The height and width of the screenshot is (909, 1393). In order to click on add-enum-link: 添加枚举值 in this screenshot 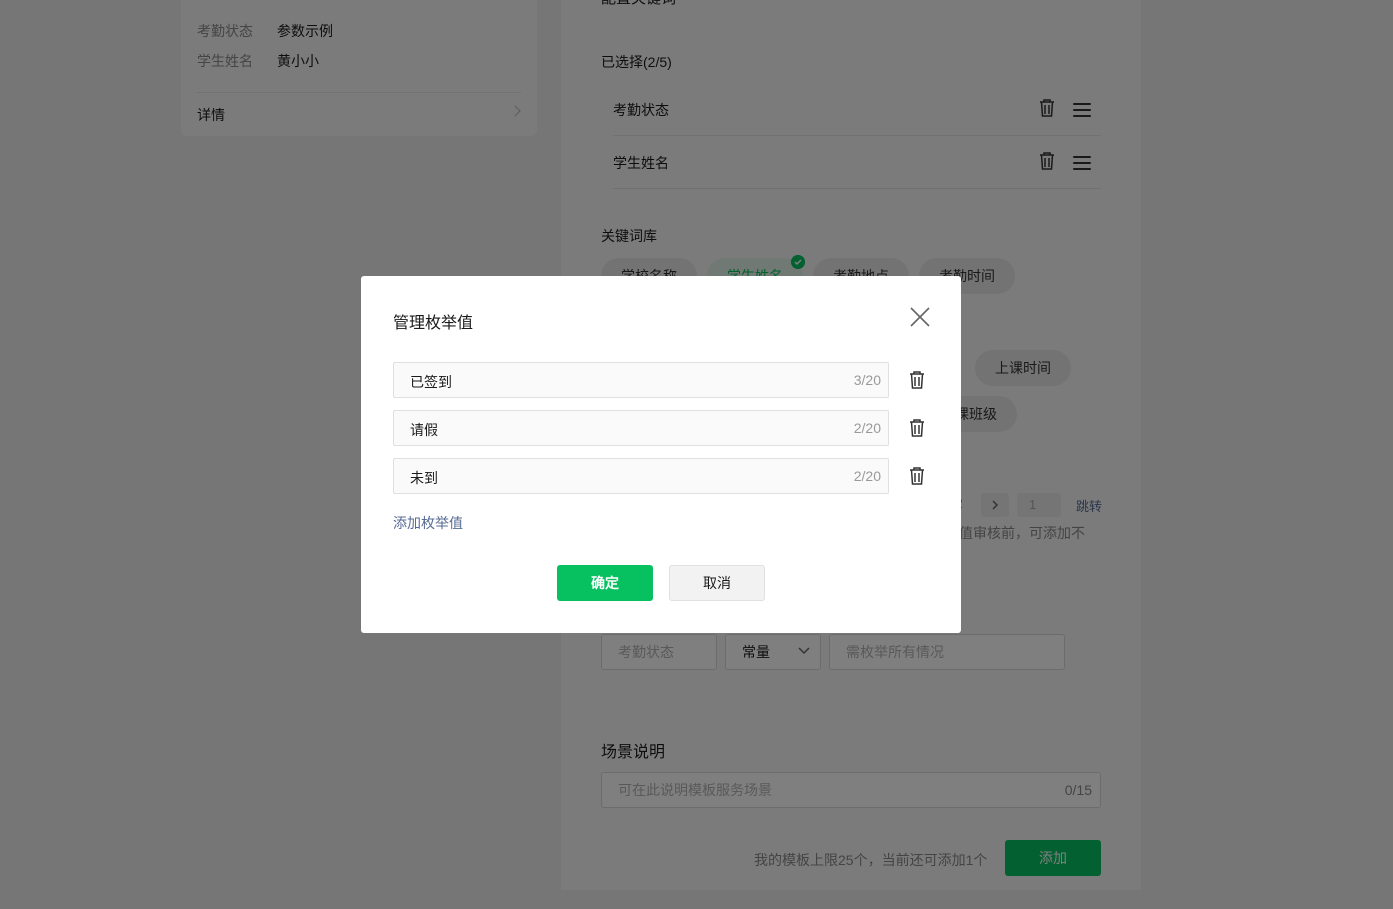, I will do `click(428, 523)`.